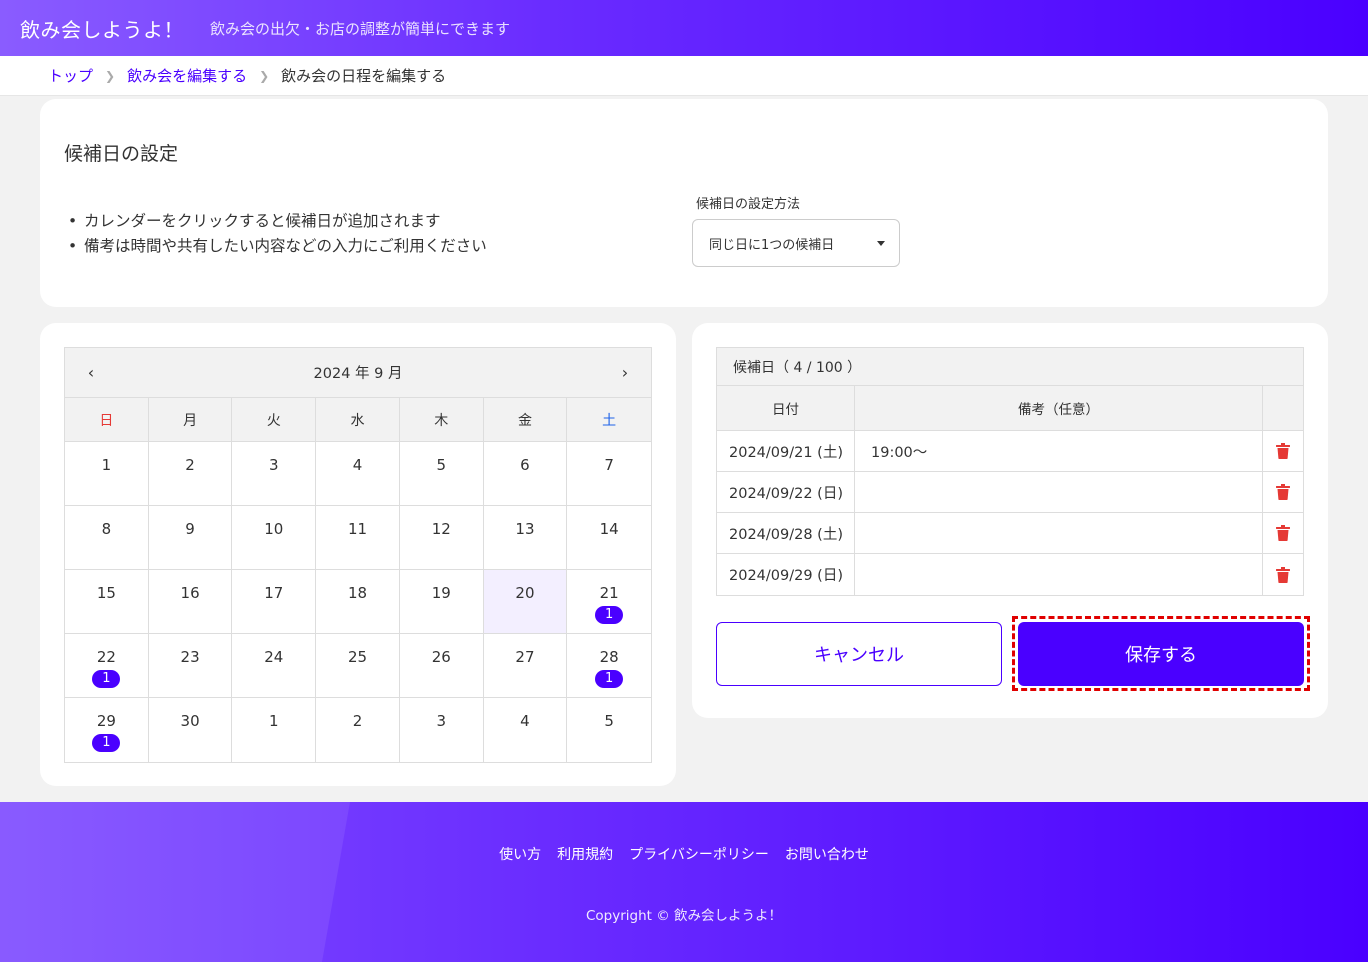  What do you see at coordinates (859, 654) in the screenshot?
I see `cancel-button: キャンセル` at bounding box center [859, 654].